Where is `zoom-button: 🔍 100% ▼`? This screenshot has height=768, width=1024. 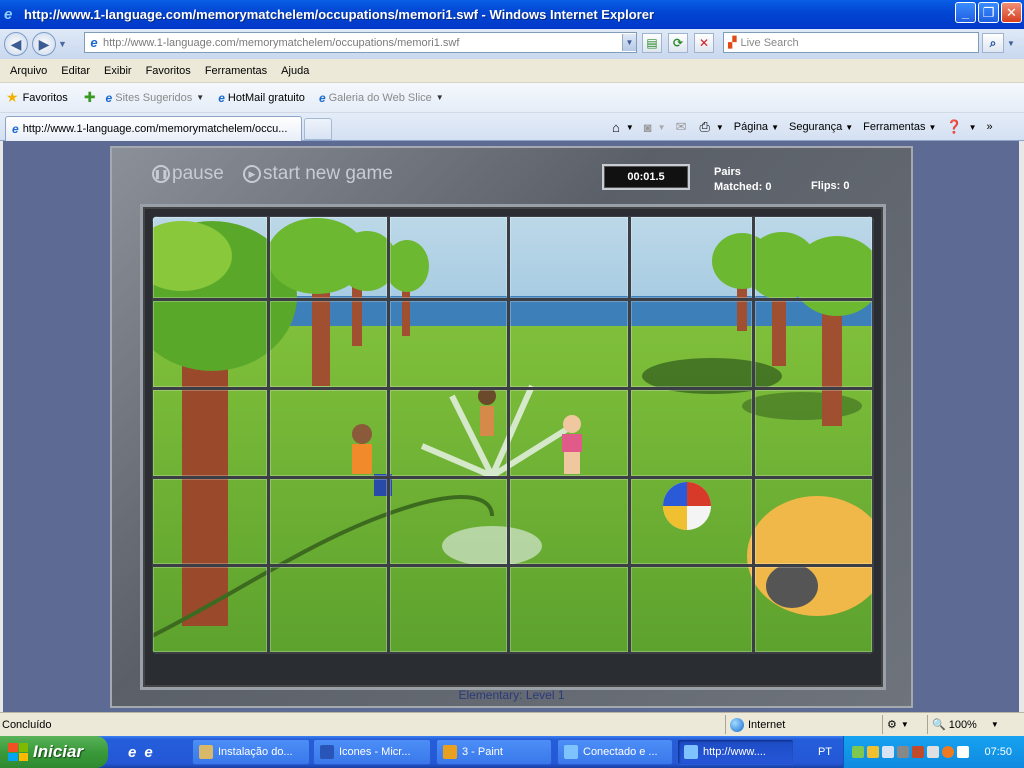
zoom-button: 🔍 100% ▼ is located at coordinates (974, 724).